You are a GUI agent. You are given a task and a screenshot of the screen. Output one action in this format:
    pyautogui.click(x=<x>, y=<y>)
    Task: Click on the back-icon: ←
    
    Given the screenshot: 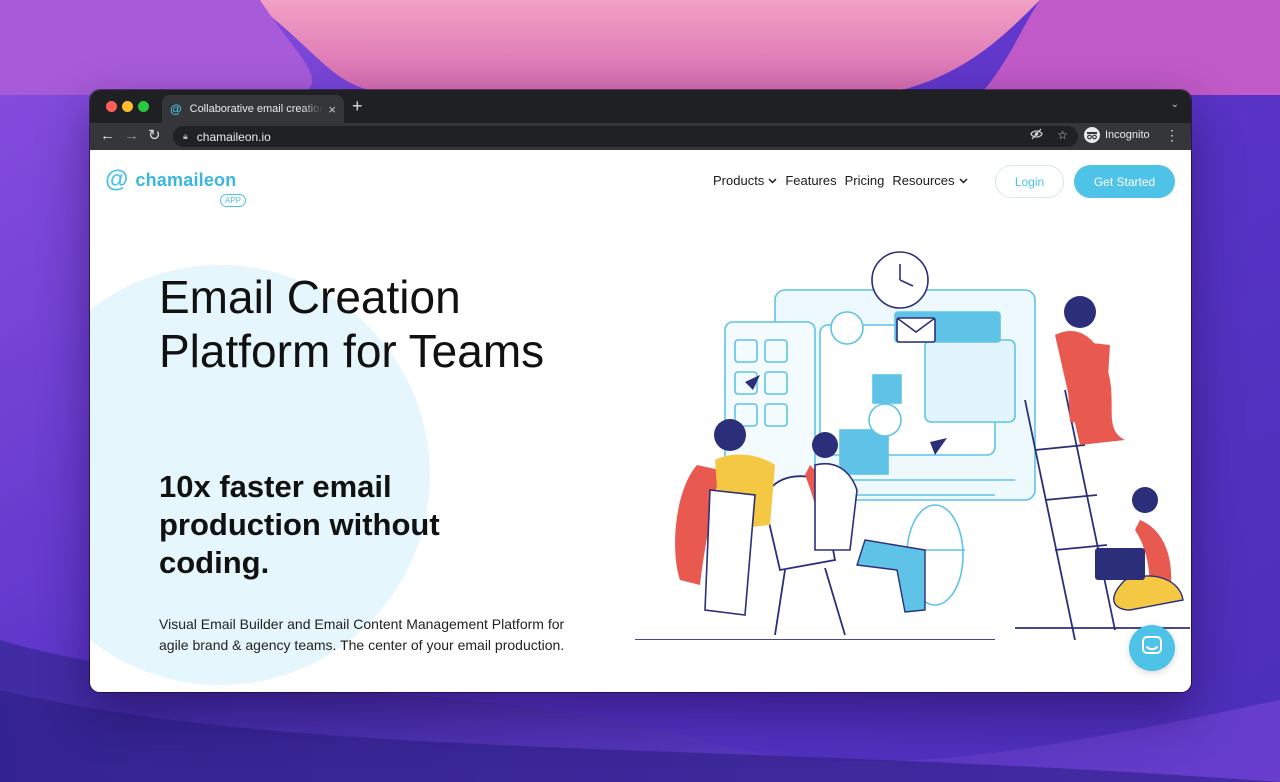 What is the action you would take?
    pyautogui.click(x=107, y=136)
    